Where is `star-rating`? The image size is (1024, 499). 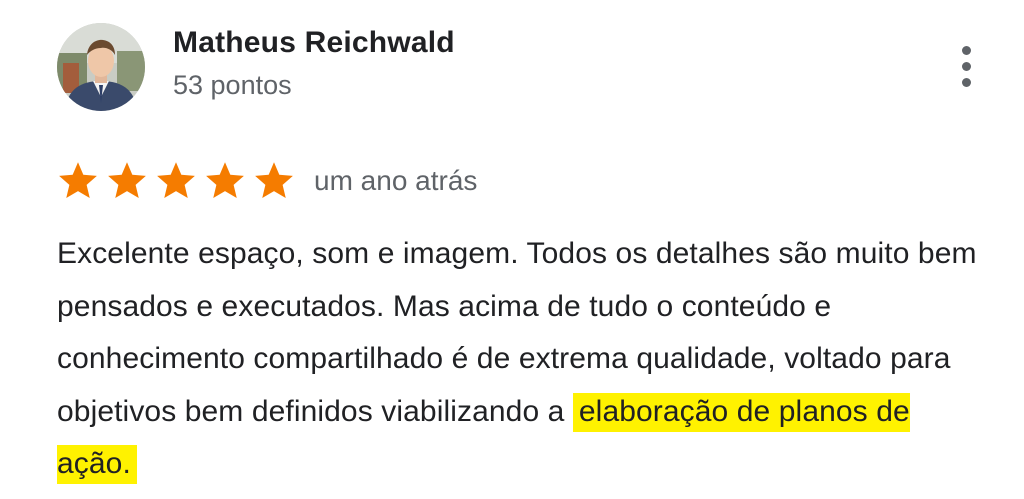
star-rating is located at coordinates (176, 181).